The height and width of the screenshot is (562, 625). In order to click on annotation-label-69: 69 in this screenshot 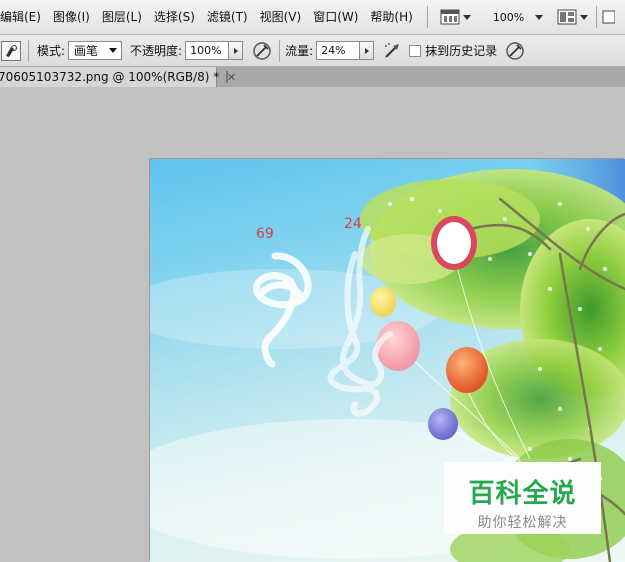, I will do `click(265, 234)`.